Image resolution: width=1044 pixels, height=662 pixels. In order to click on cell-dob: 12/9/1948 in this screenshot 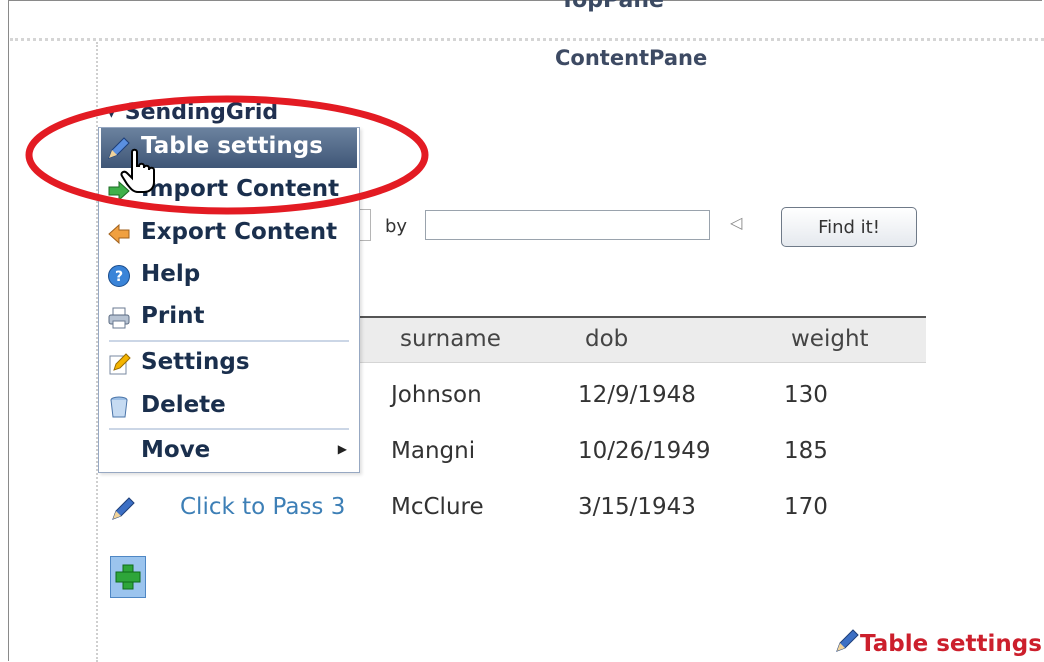, I will do `click(637, 395)`.